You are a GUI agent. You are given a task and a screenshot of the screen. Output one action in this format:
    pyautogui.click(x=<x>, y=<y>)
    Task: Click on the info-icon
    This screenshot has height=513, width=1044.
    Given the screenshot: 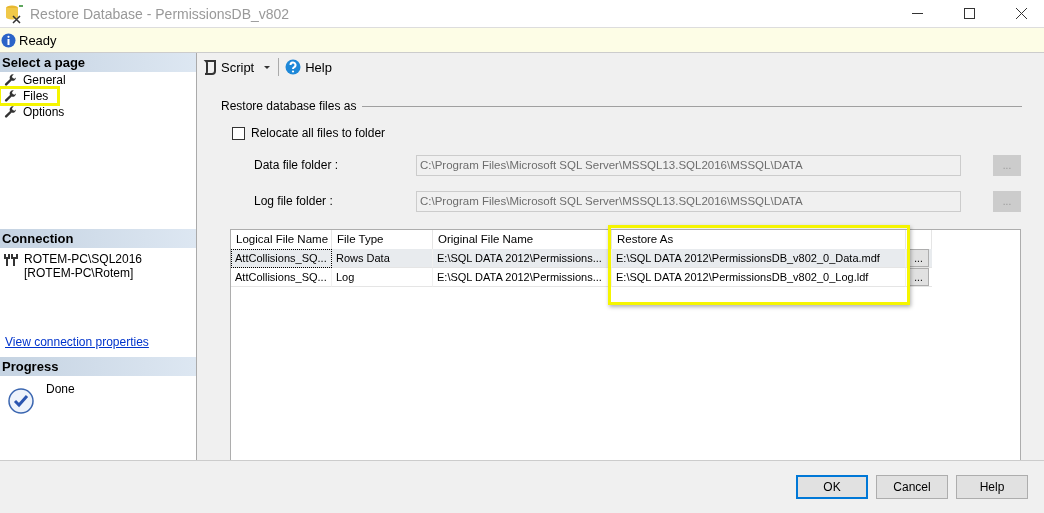 What is the action you would take?
    pyautogui.click(x=8, y=40)
    